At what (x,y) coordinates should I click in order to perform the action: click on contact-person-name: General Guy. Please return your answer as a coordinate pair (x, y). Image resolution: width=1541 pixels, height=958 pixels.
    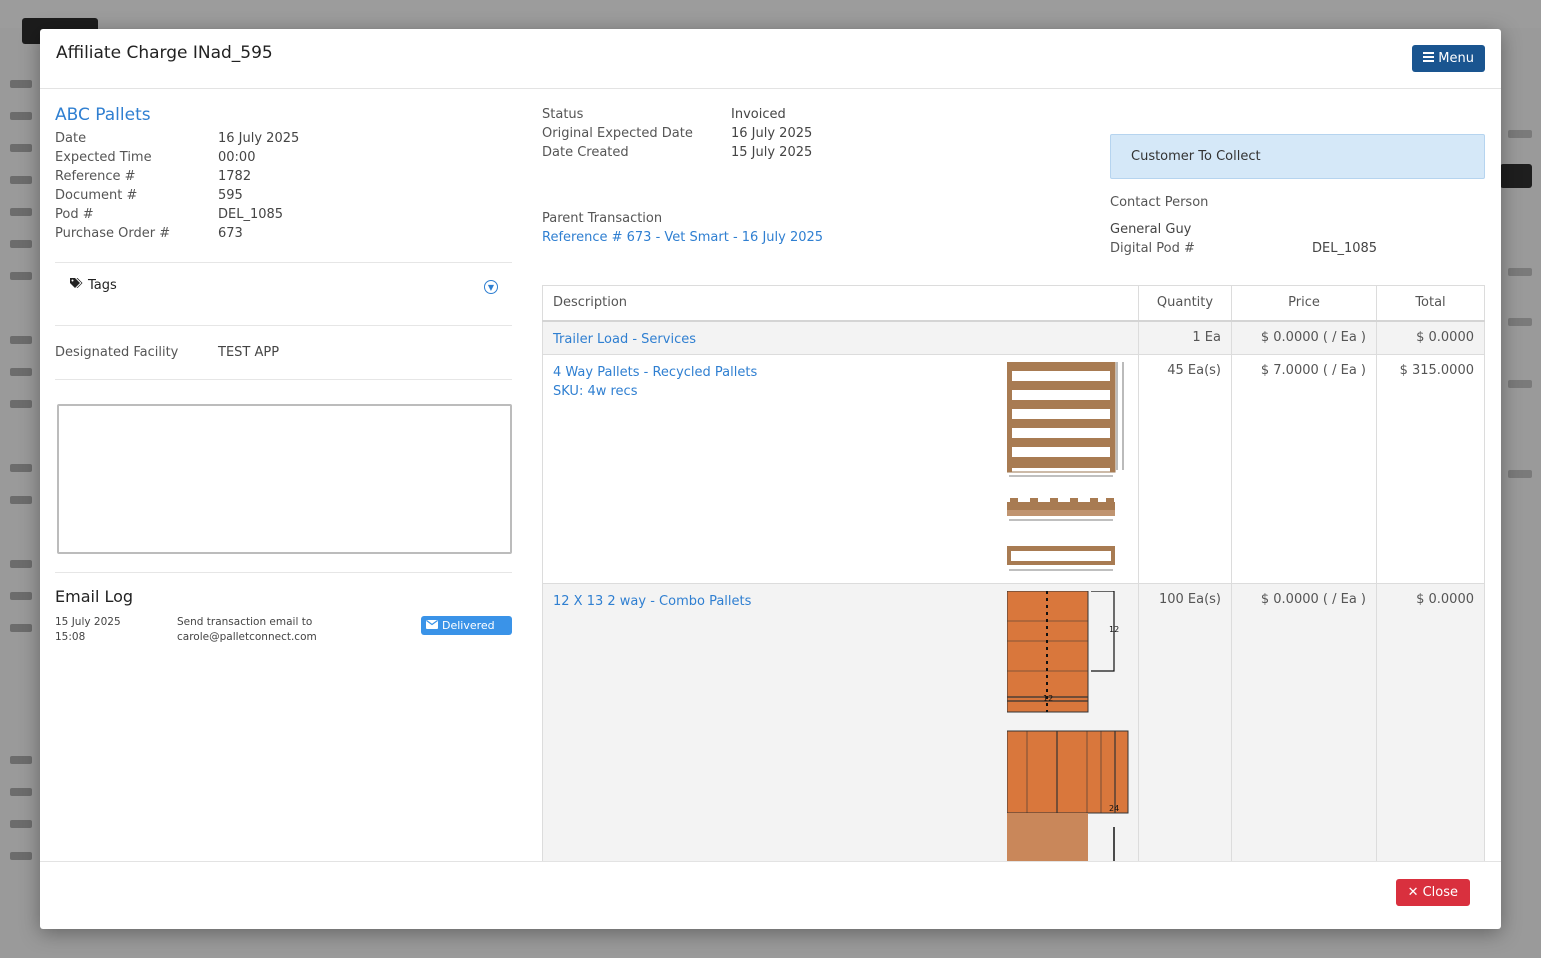
    Looking at the image, I should click on (1151, 229).